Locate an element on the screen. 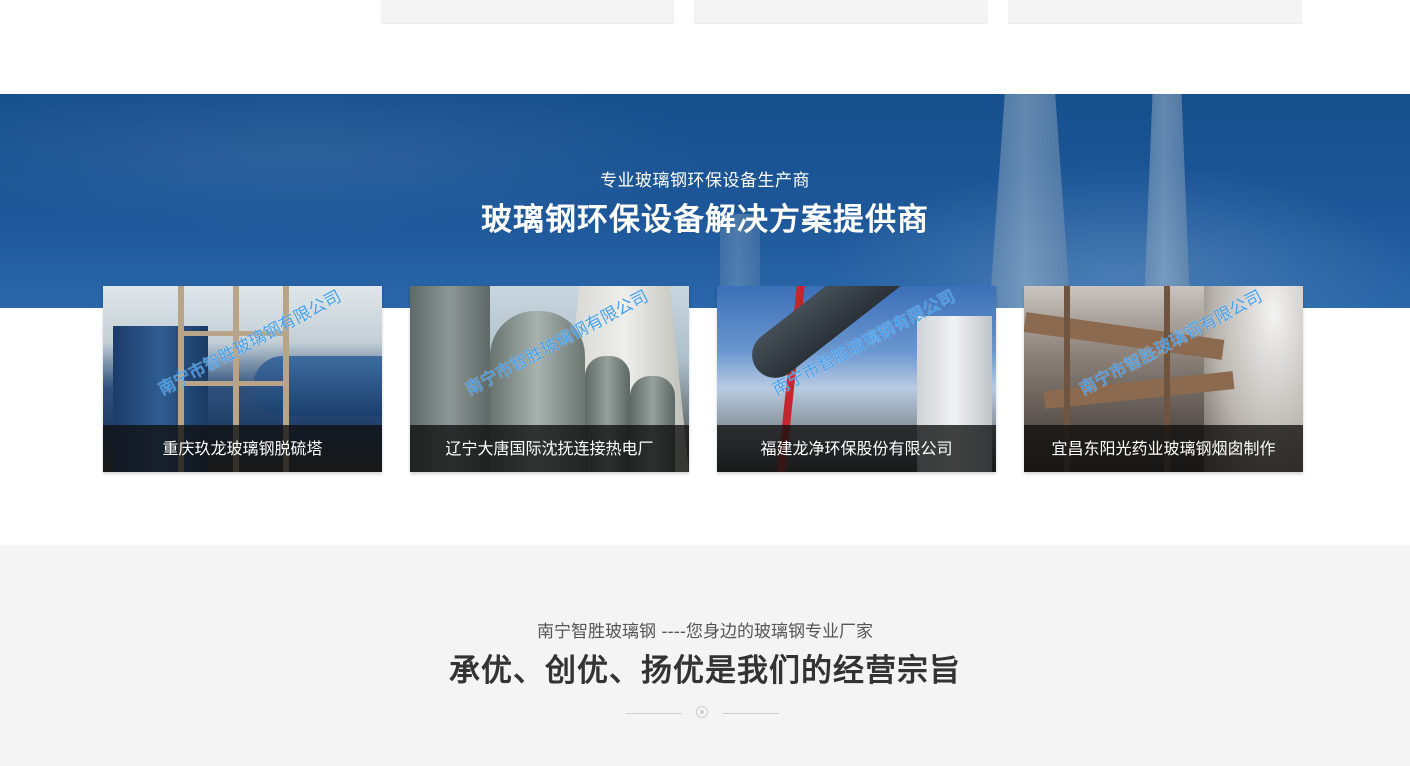 The image size is (1410, 766). case-card-1: 南宁市智胜玻璃钢有限公司 重庆玖龙玻璃钢脱硫塔 is located at coordinates (242, 379).